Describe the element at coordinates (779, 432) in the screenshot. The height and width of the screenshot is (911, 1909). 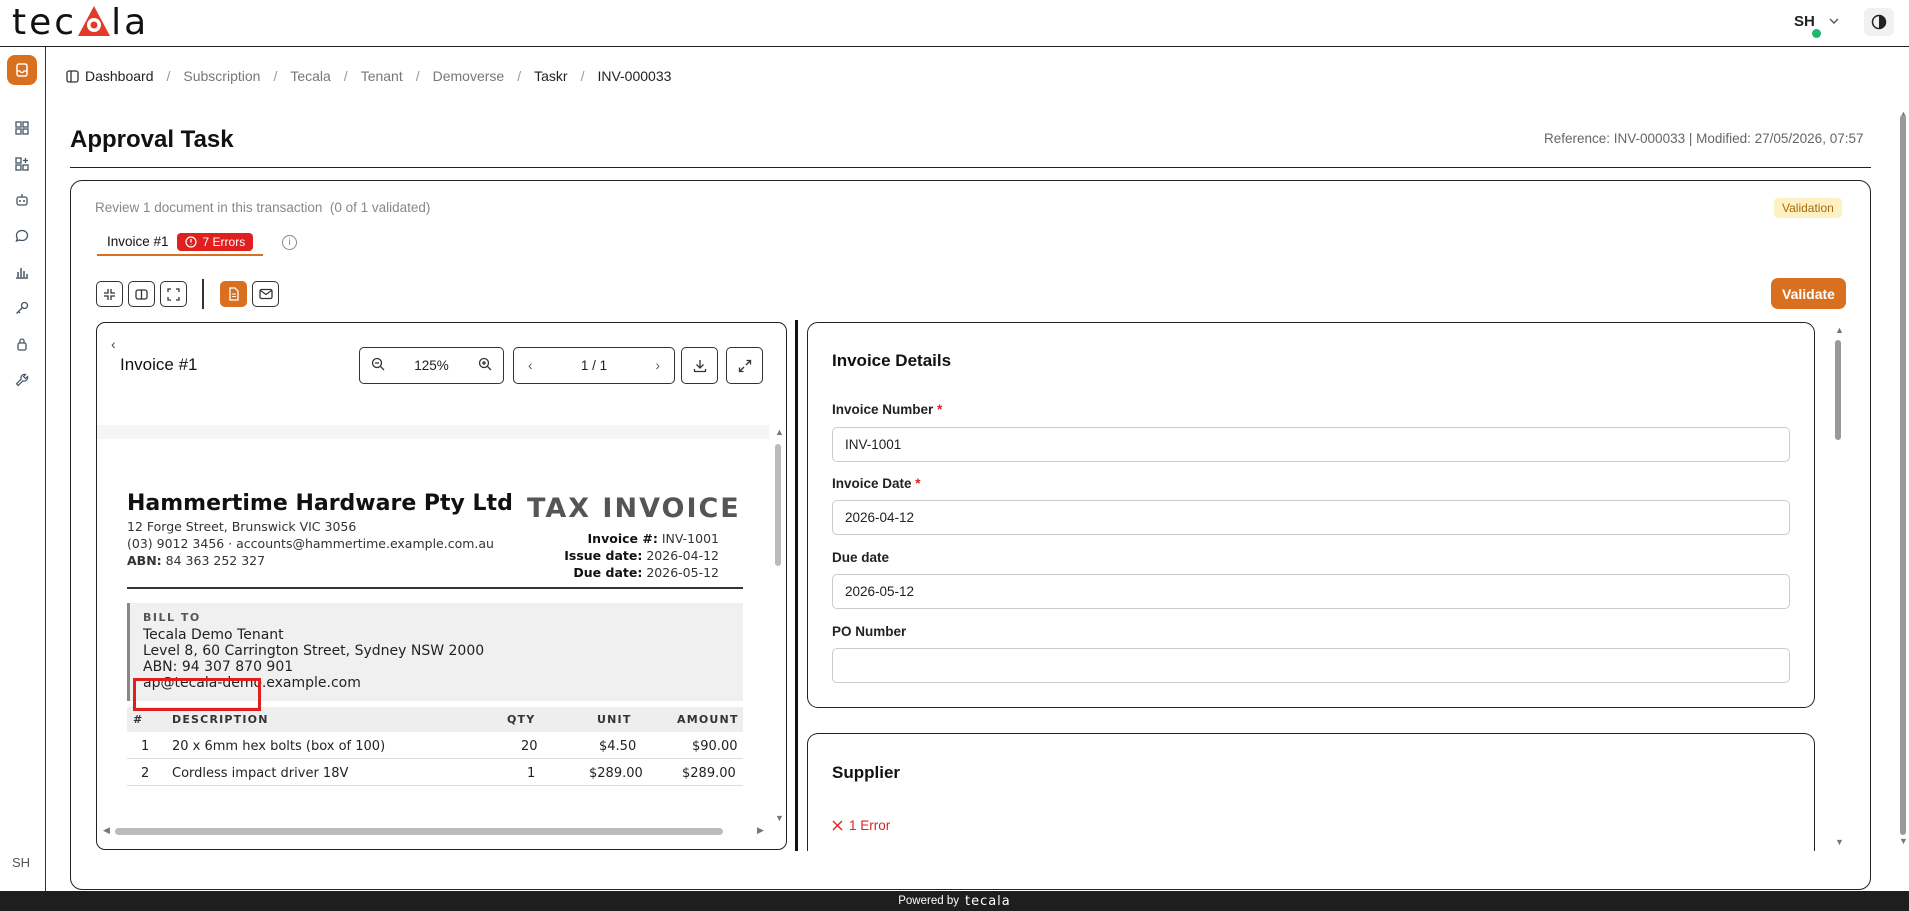
I see `scroll-up-arrow-icon: ▲` at that location.